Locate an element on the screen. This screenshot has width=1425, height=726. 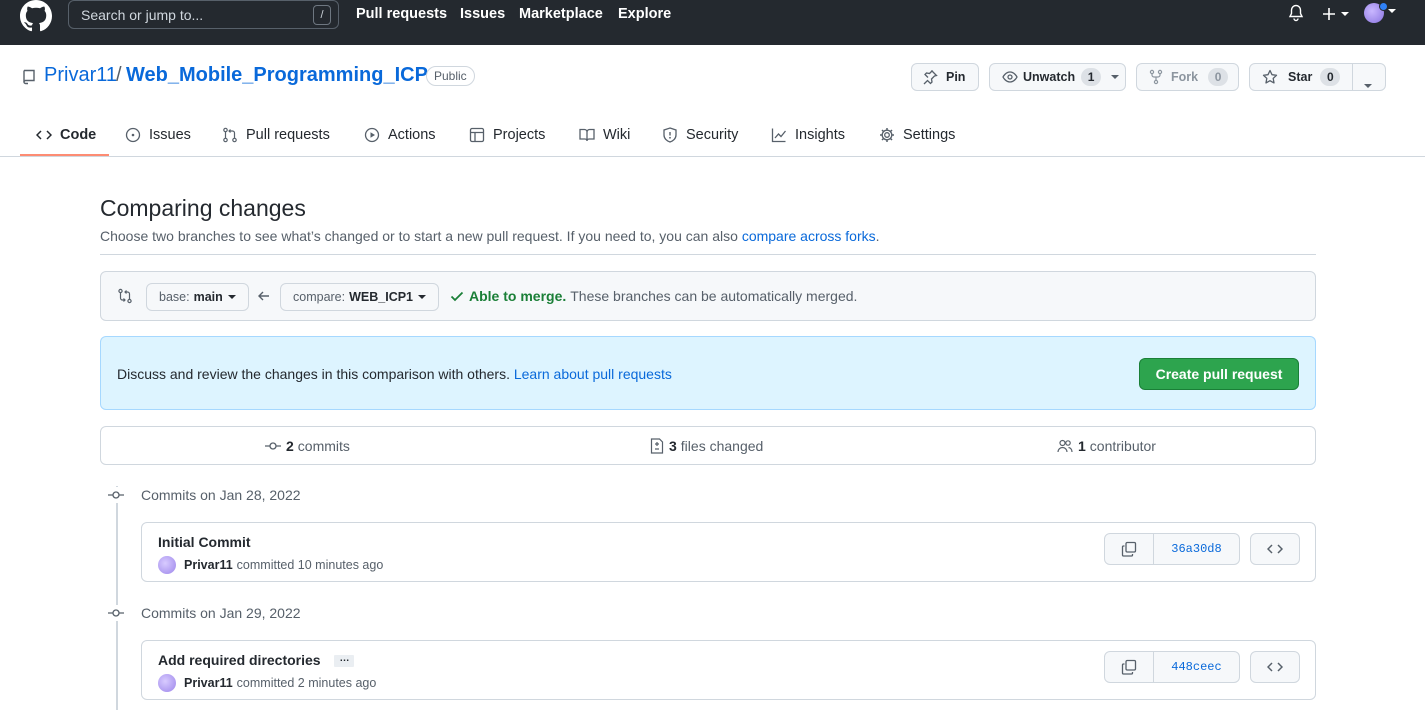
tab-insights: Insights is located at coordinates (808, 134).